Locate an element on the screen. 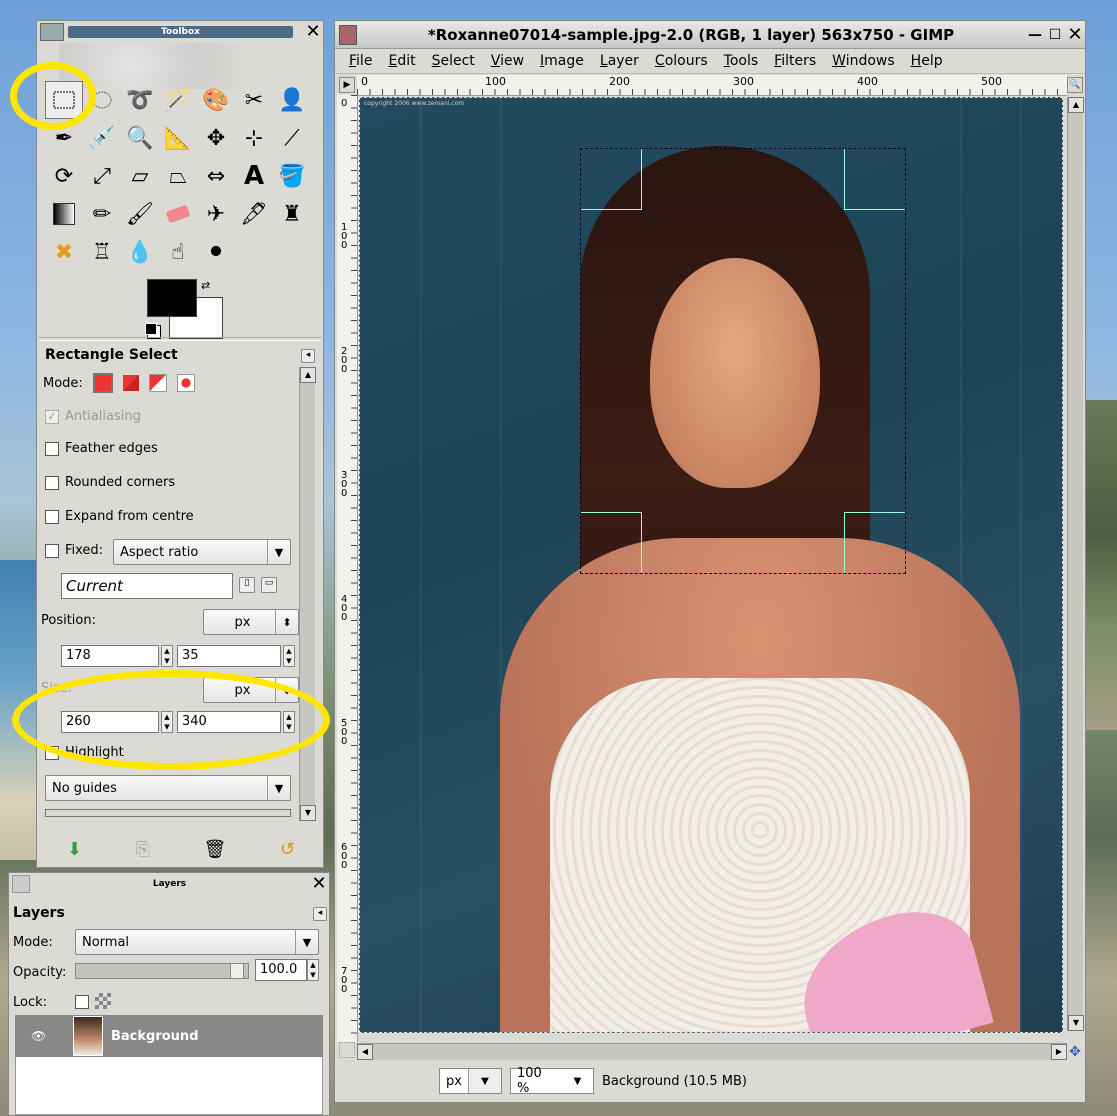 The image size is (1117, 1116). position-x-input: 178 is located at coordinates (110, 656).